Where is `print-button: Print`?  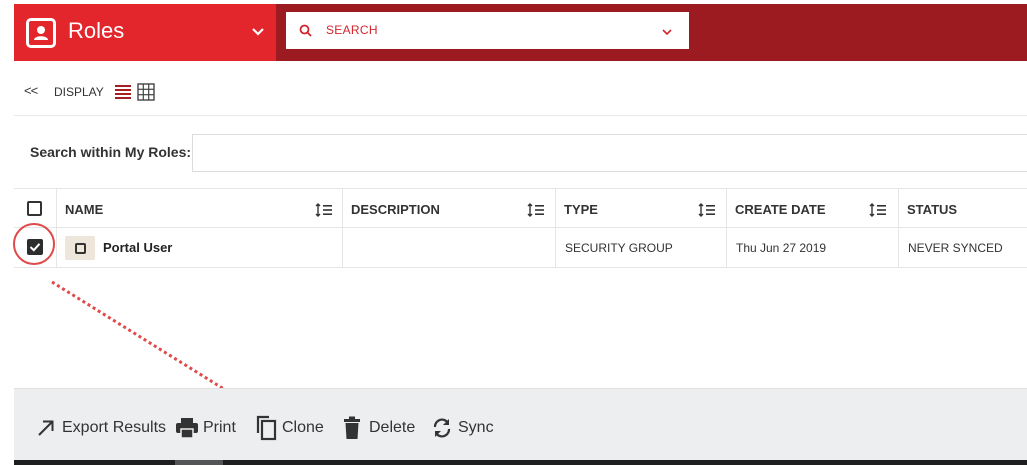
print-button: Print is located at coordinates (205, 428).